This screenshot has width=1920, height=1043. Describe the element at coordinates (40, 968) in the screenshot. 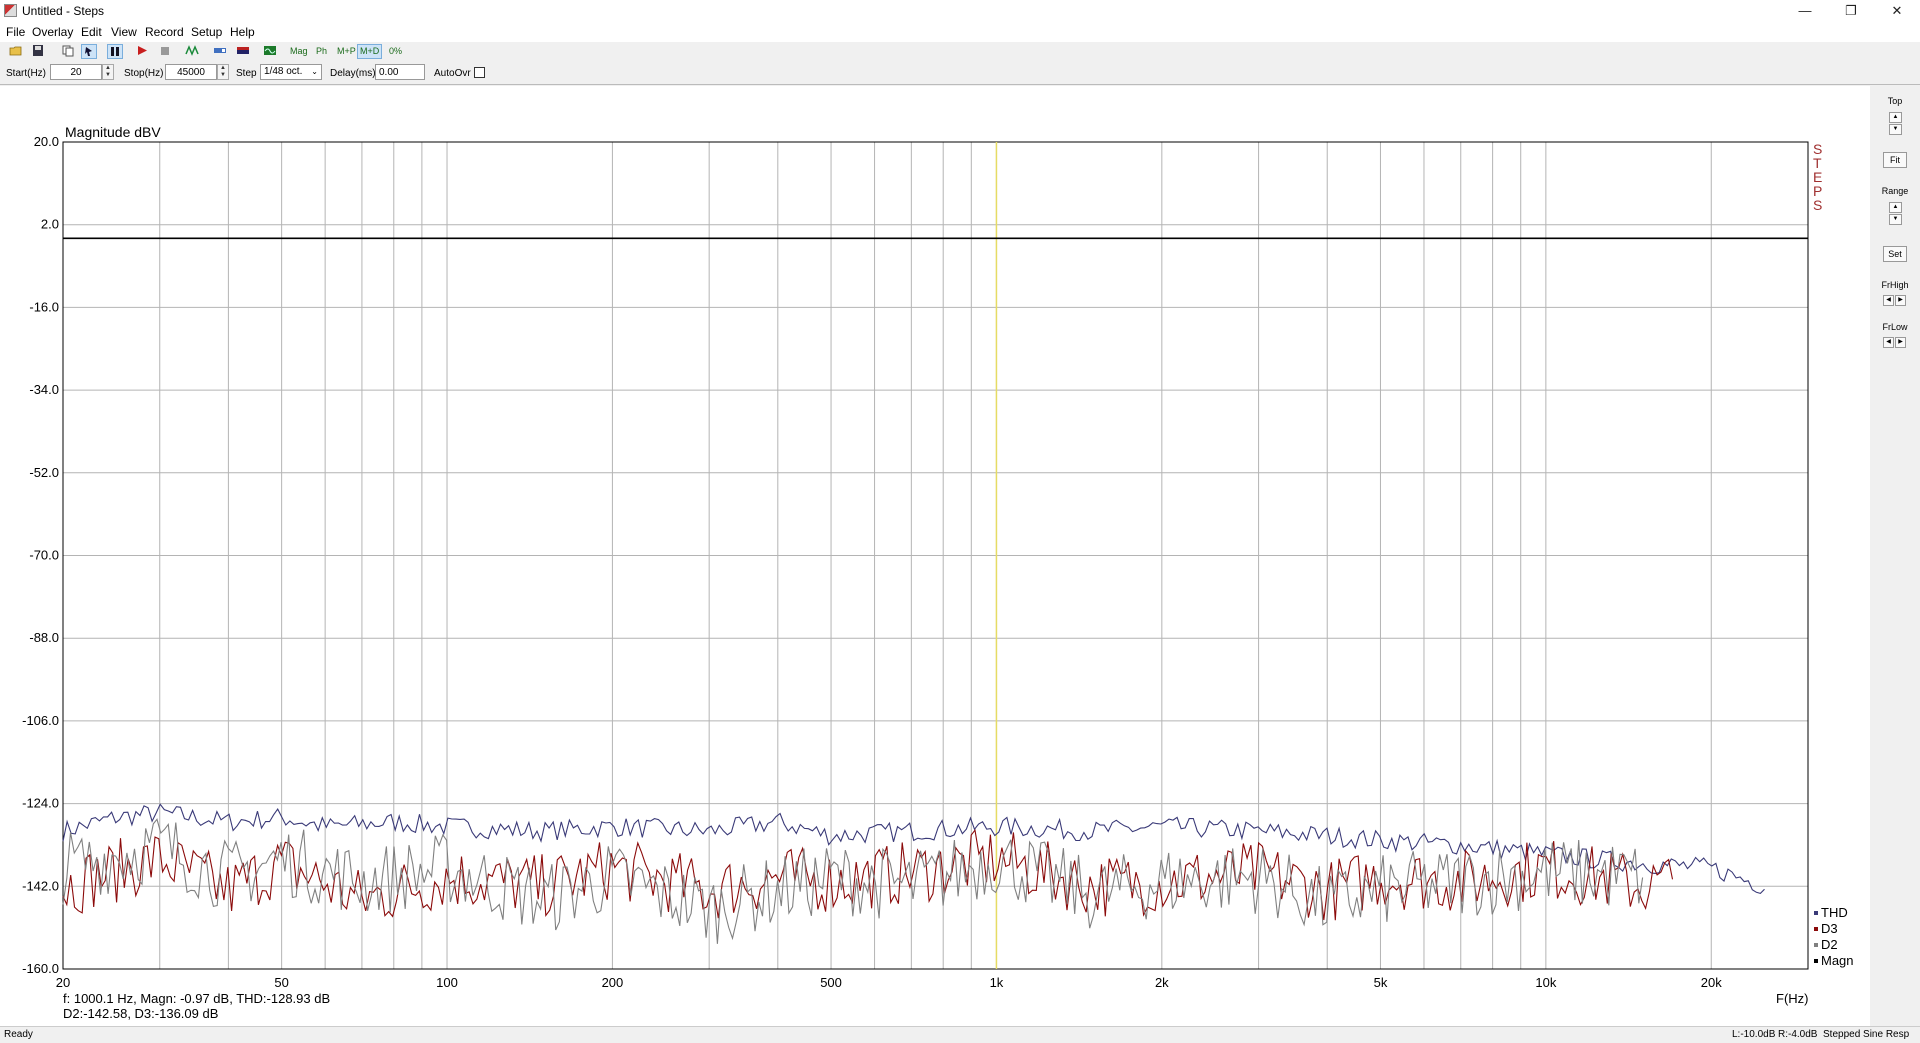

I see `y-tick-label: -160.0` at that location.